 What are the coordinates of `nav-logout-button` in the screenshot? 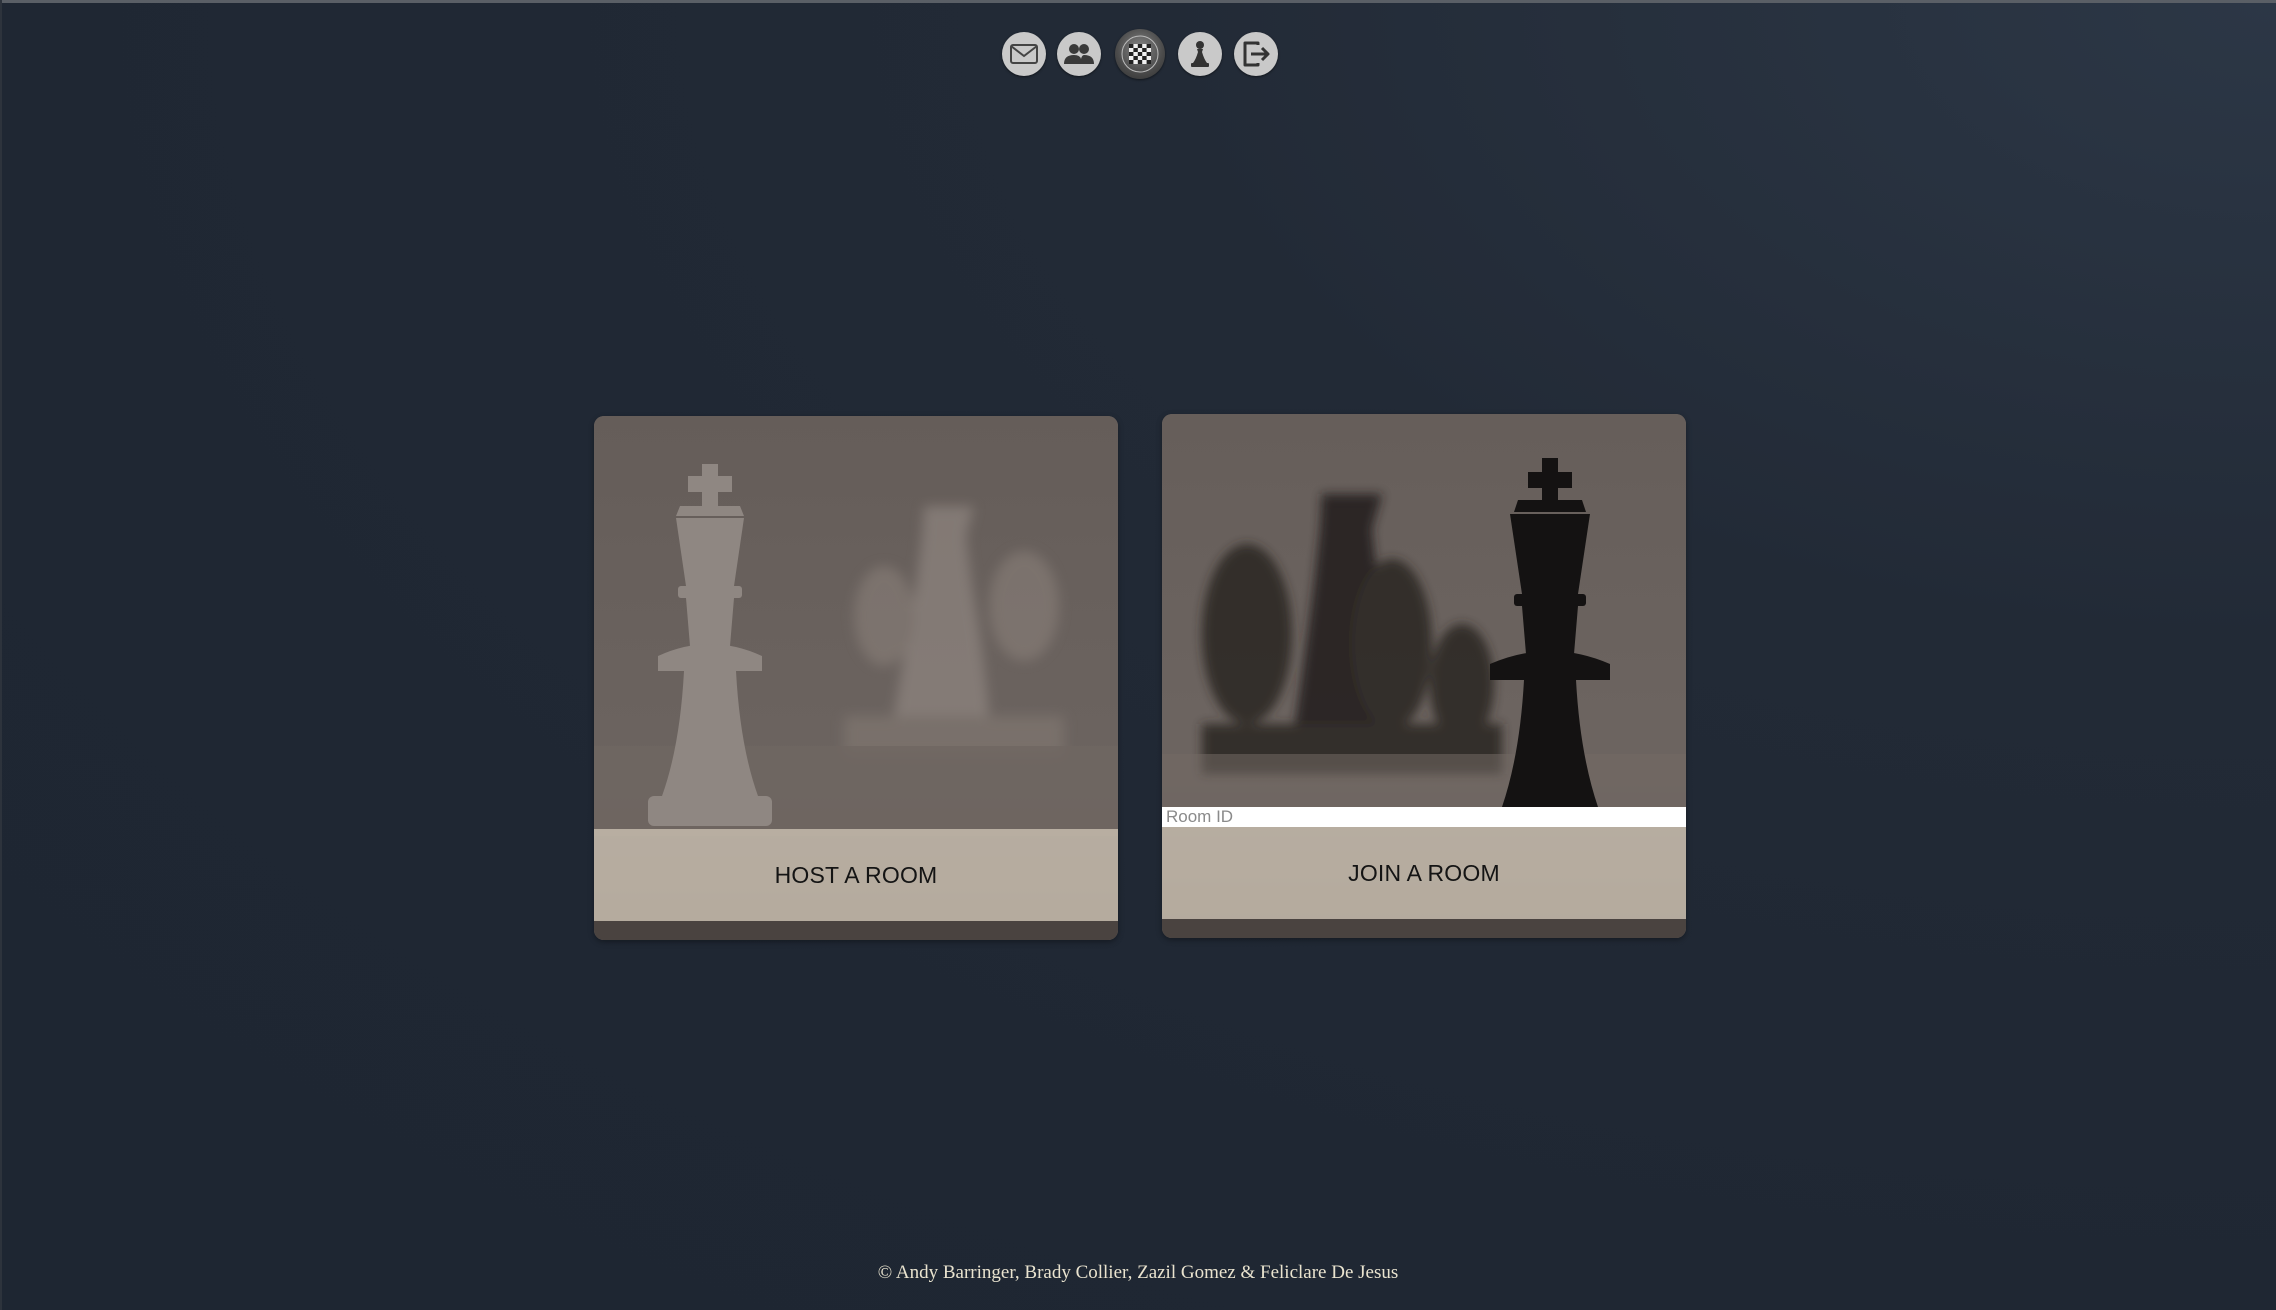 It's located at (1256, 54).